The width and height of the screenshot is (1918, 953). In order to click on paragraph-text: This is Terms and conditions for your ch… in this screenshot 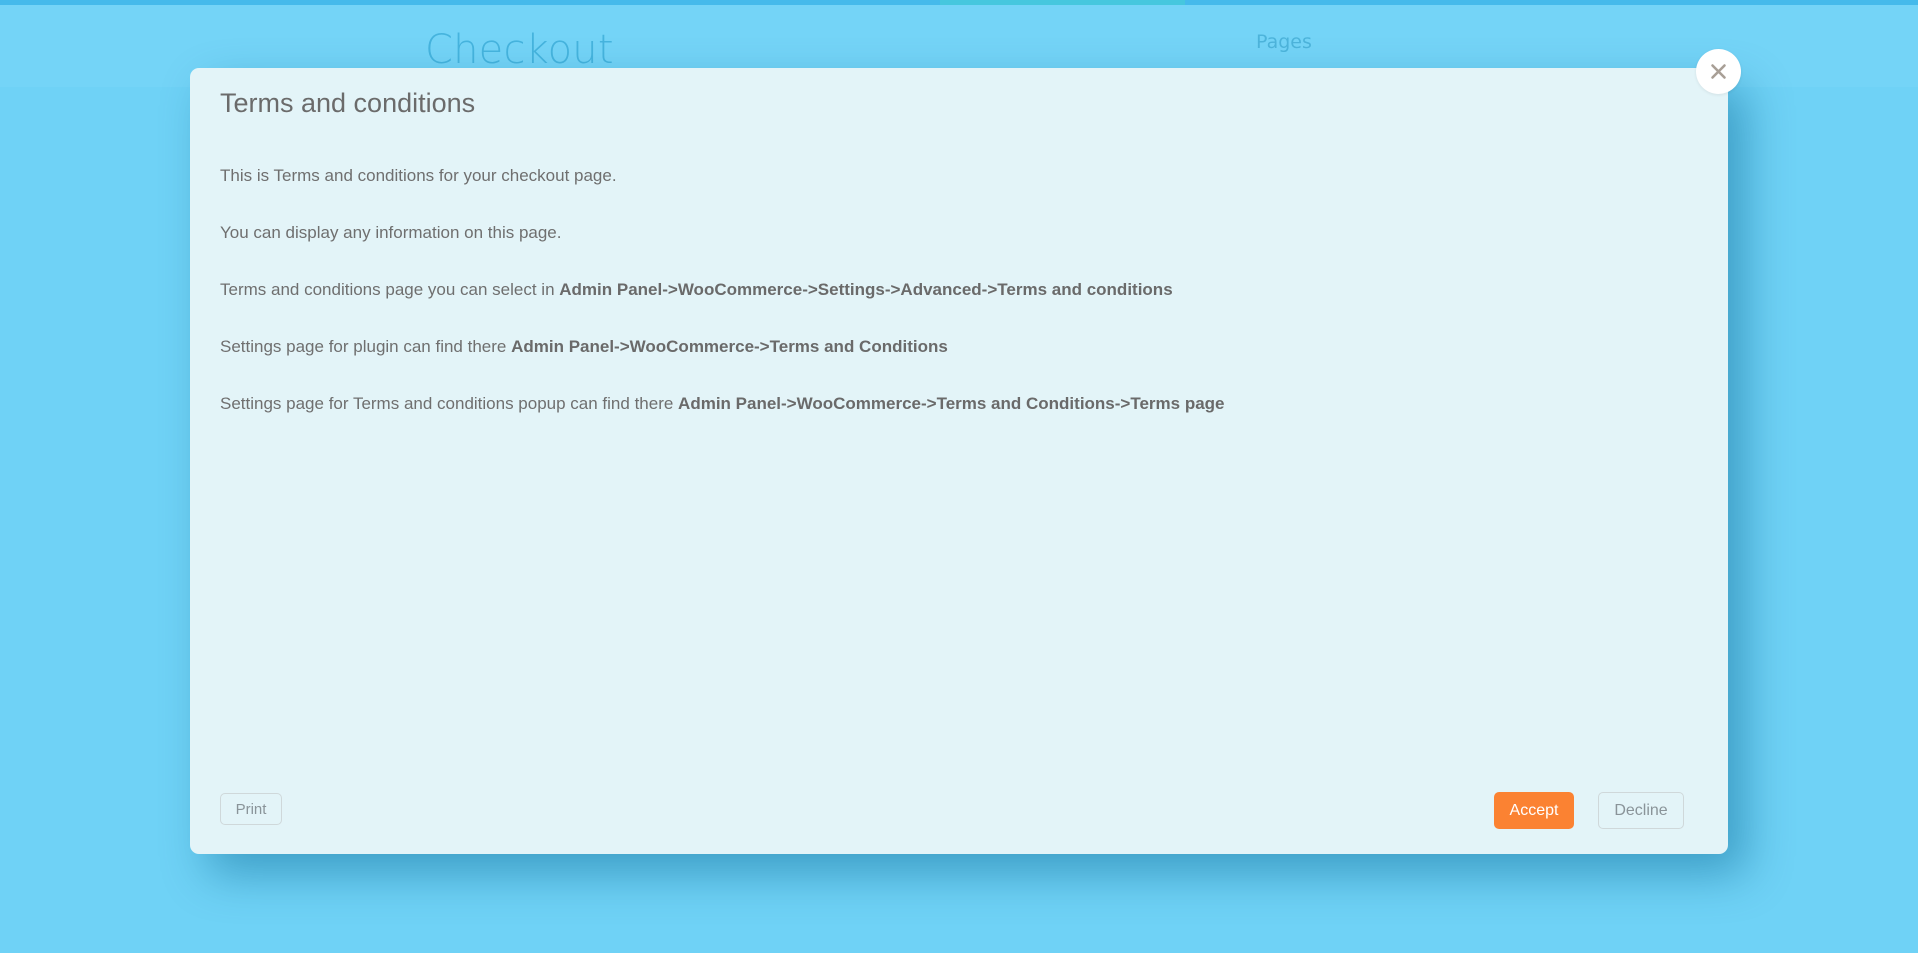, I will do `click(418, 175)`.